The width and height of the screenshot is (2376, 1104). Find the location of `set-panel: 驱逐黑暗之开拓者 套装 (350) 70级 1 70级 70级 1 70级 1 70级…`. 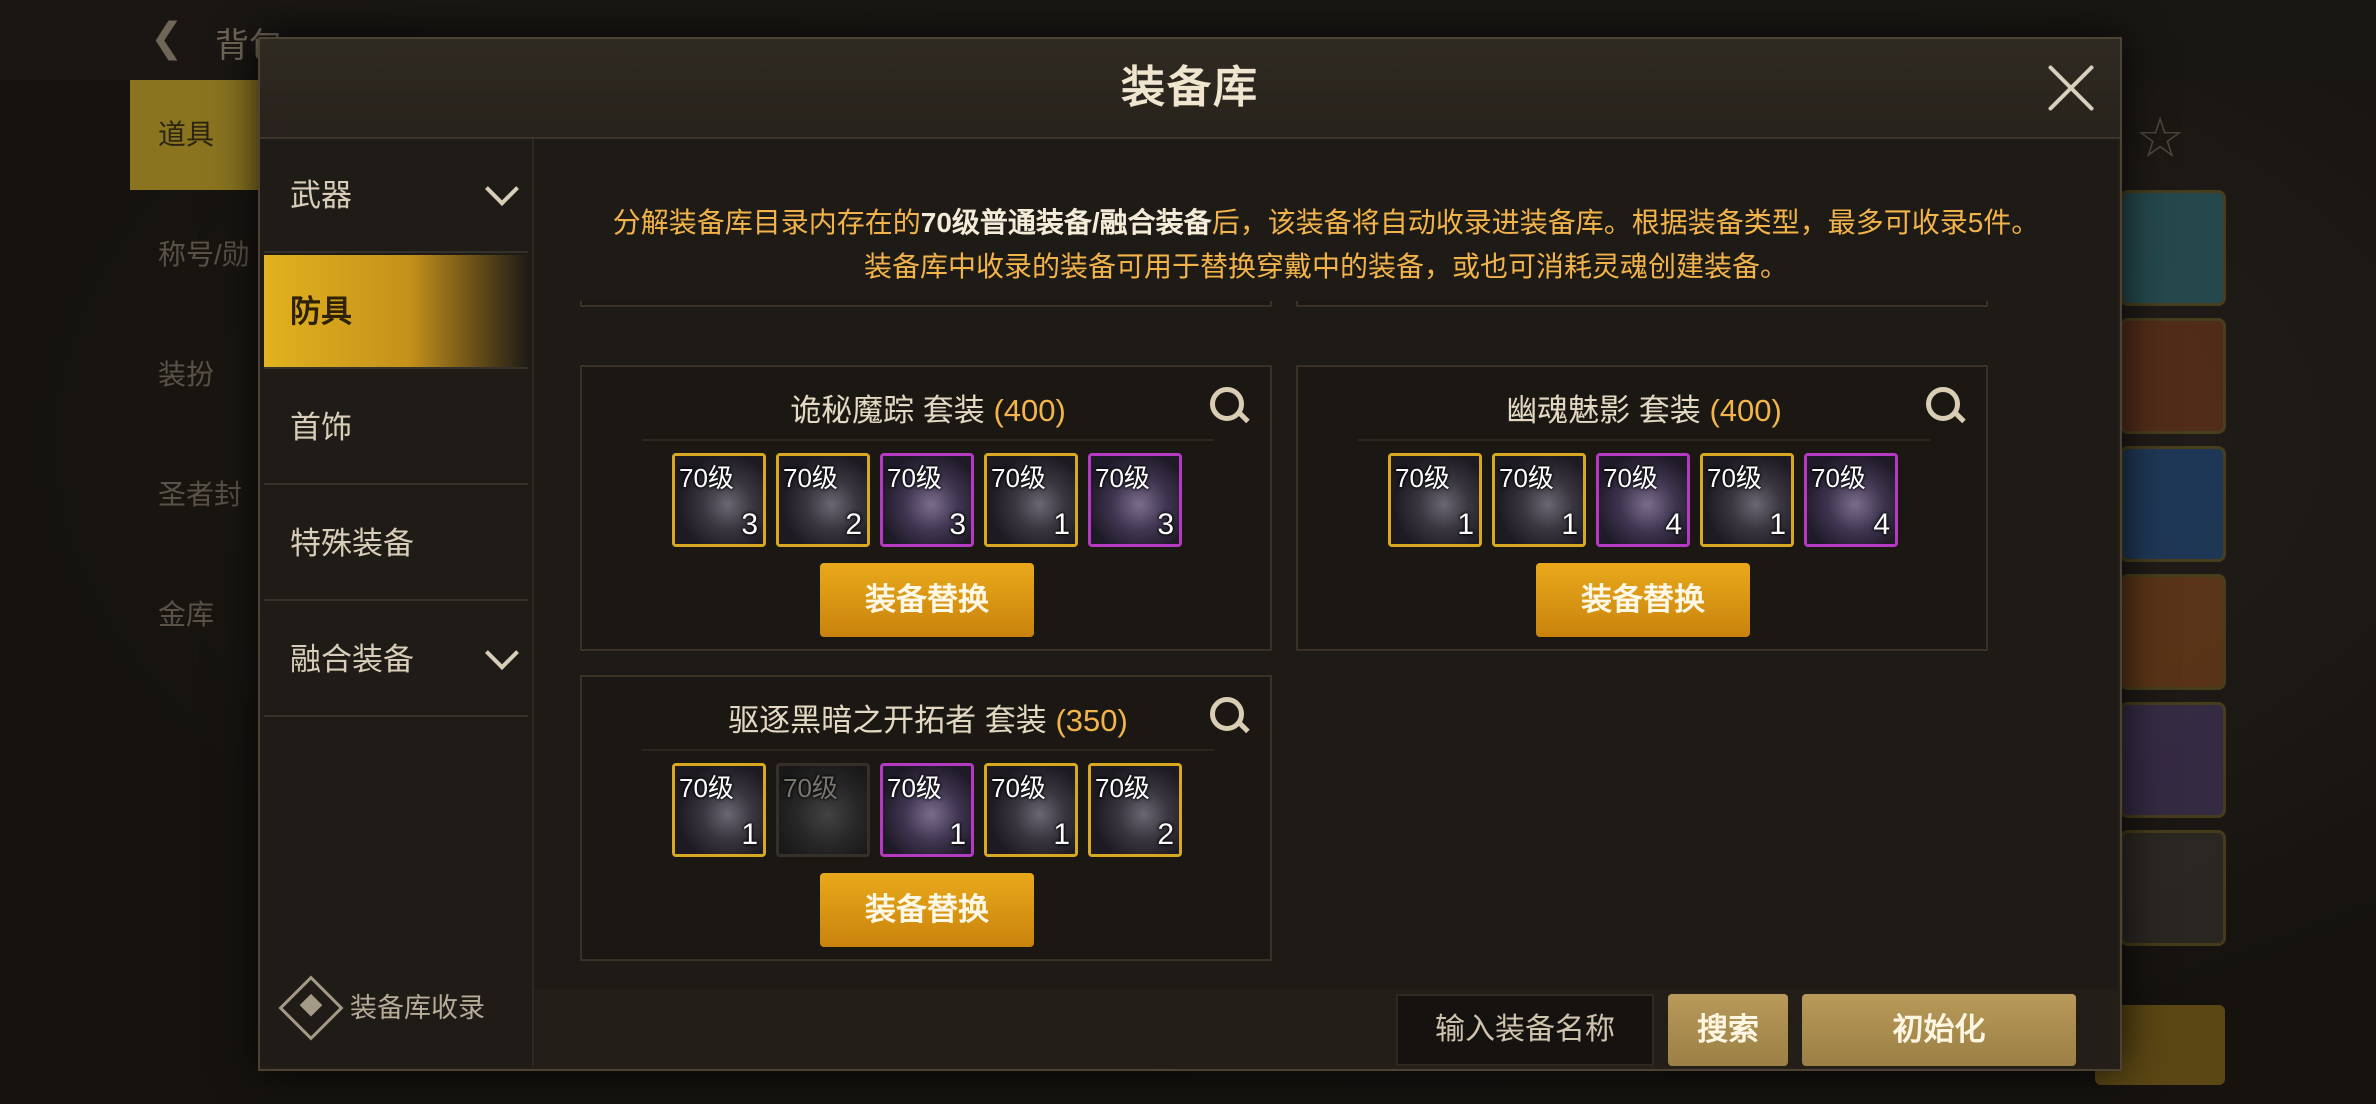

set-panel: 驱逐黑暗之开拓者 套装 (350) 70级 1 70级 70级 1 70级 1 70级… is located at coordinates (926, 818).